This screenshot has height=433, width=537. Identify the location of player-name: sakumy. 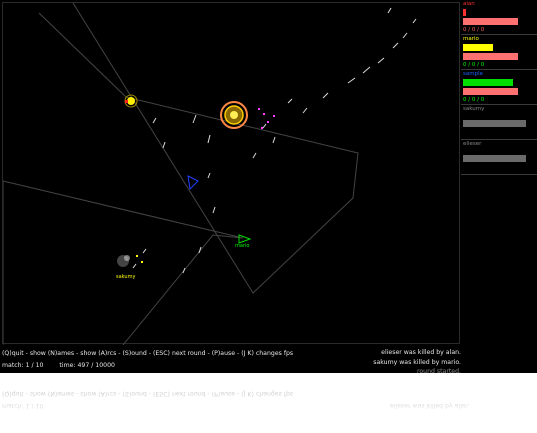
(474, 109).